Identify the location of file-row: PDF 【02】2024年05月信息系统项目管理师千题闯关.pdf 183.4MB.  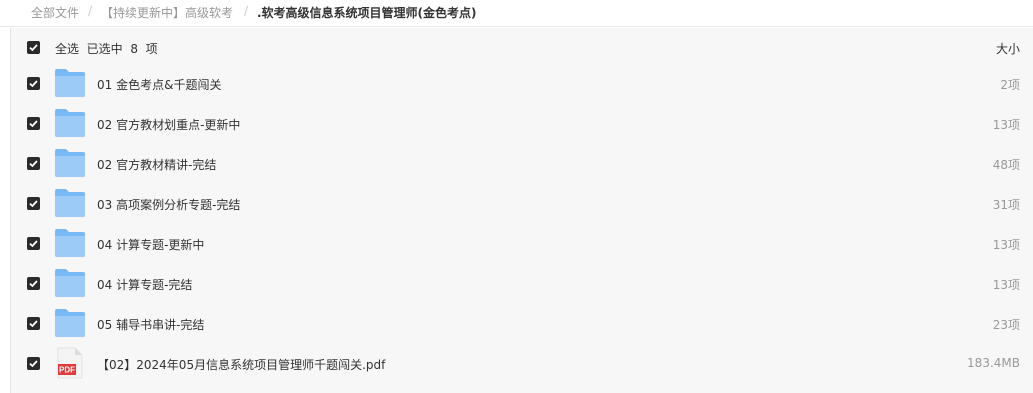
(522, 364).